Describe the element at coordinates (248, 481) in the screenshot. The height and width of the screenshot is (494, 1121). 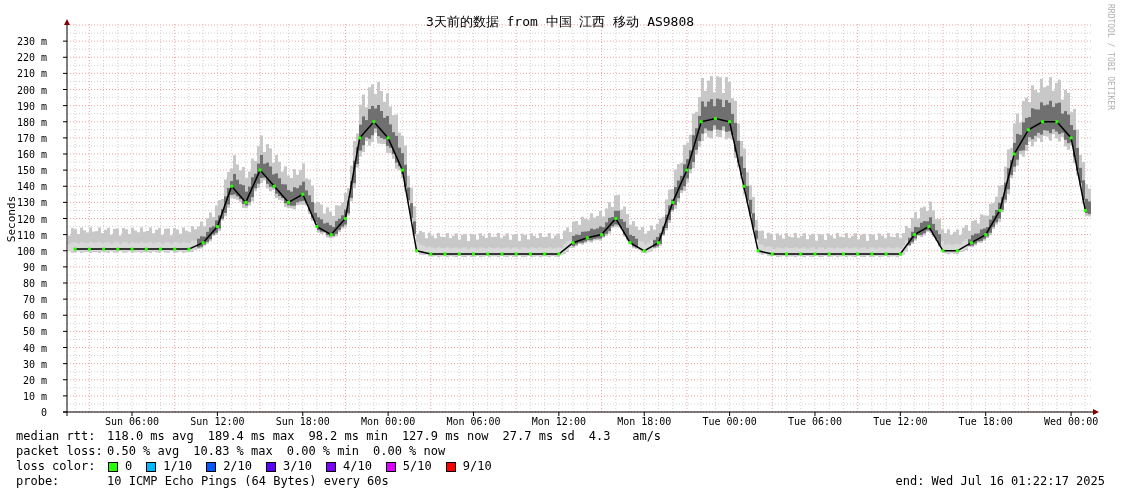
I see `legend-value: 10 ICMP Echo Pings (64 Bytes) every 60s` at that location.